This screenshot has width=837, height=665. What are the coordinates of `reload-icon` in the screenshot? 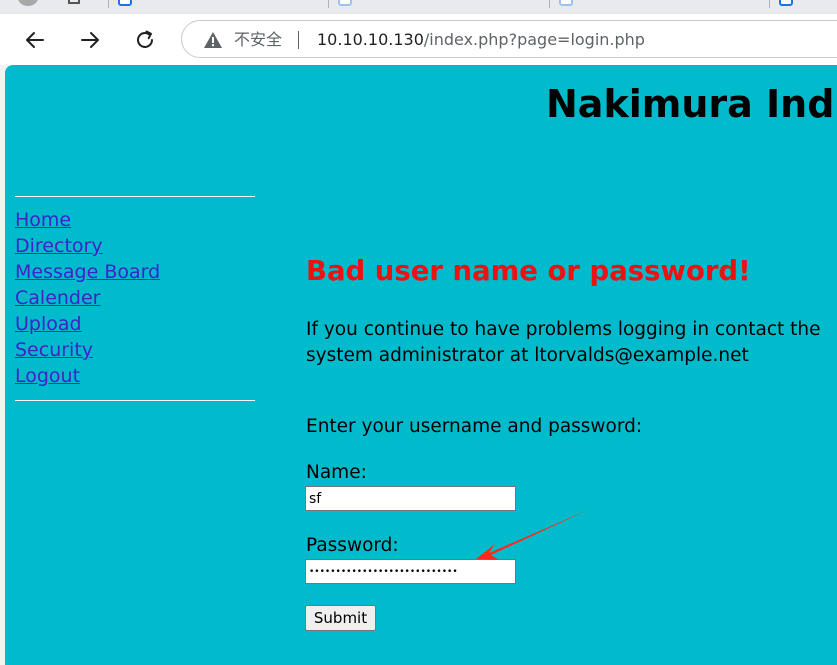 It's located at (145, 39).